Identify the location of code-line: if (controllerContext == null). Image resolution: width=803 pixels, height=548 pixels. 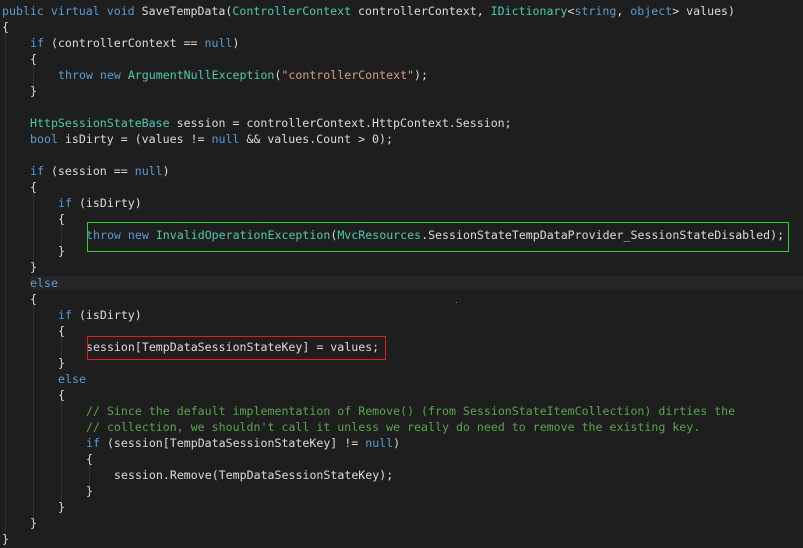
(134, 43).